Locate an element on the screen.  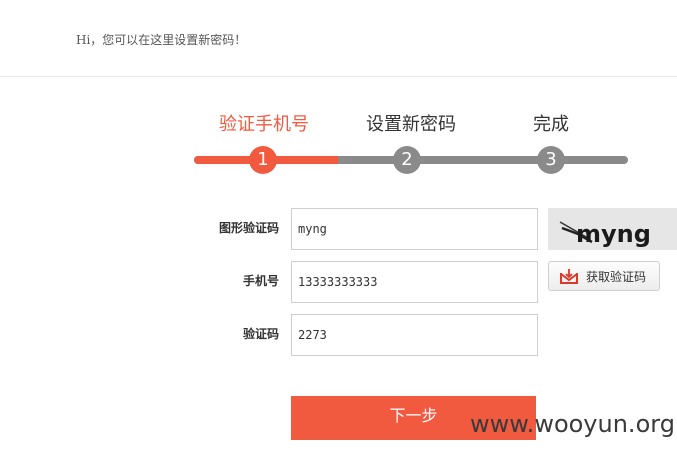
step-number-1: 1 is located at coordinates (263, 160).